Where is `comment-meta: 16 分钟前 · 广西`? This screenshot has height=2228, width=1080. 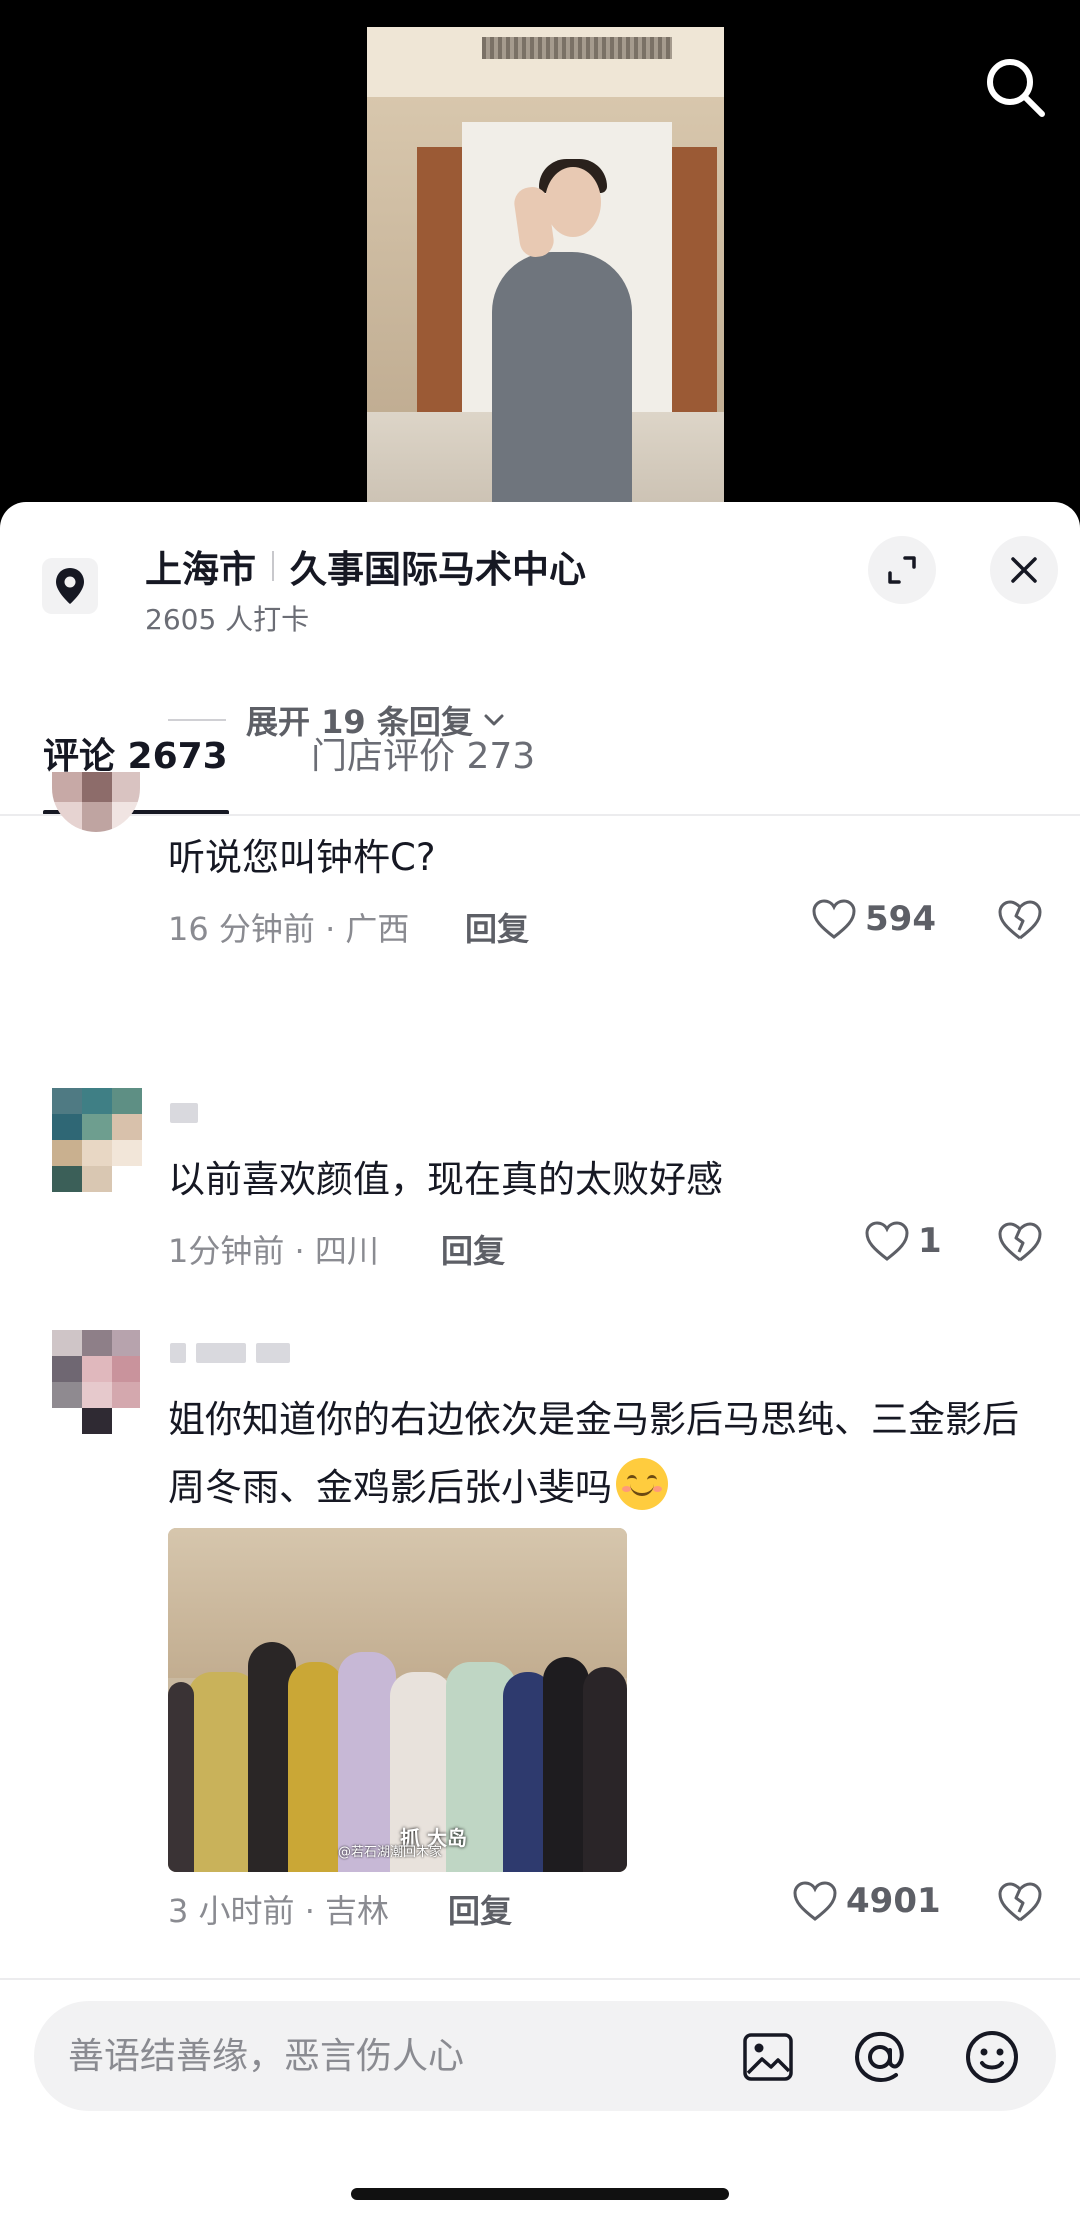 comment-meta: 16 分钟前 · 广西 is located at coordinates (289, 929).